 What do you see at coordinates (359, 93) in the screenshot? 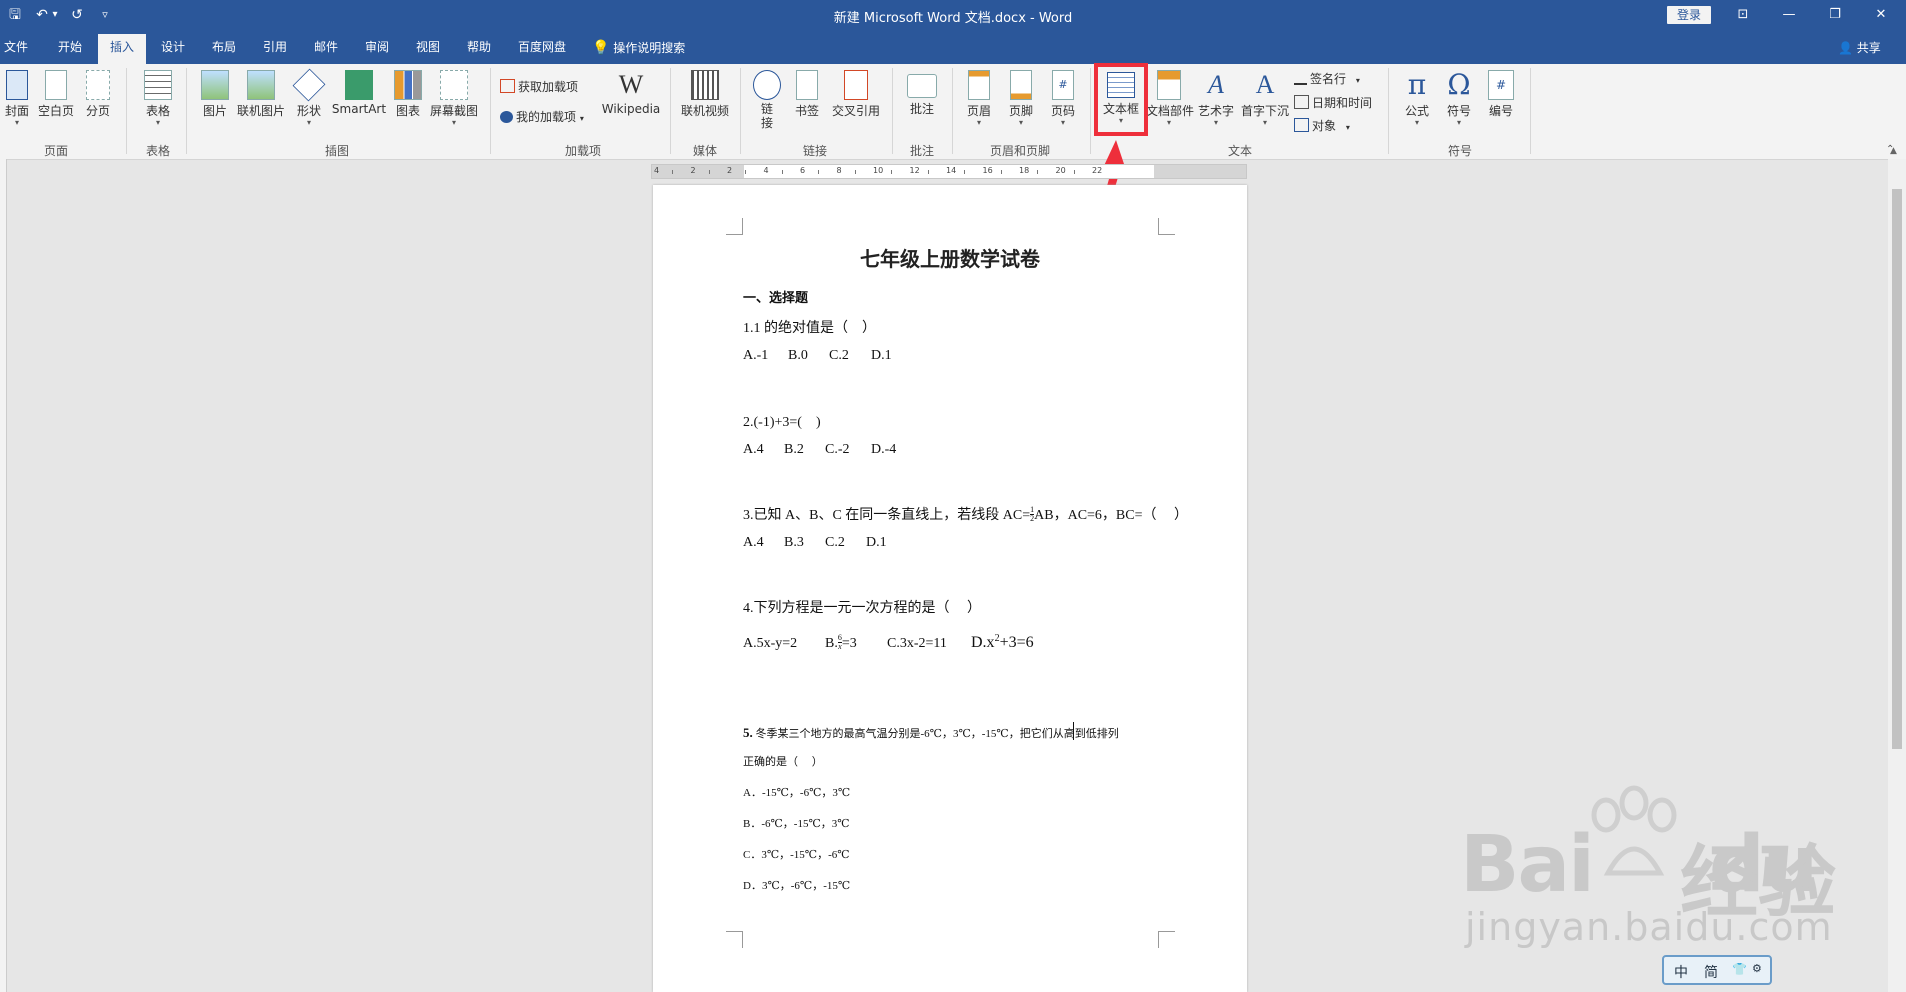
I see `smartart-button: SmartArt` at bounding box center [359, 93].